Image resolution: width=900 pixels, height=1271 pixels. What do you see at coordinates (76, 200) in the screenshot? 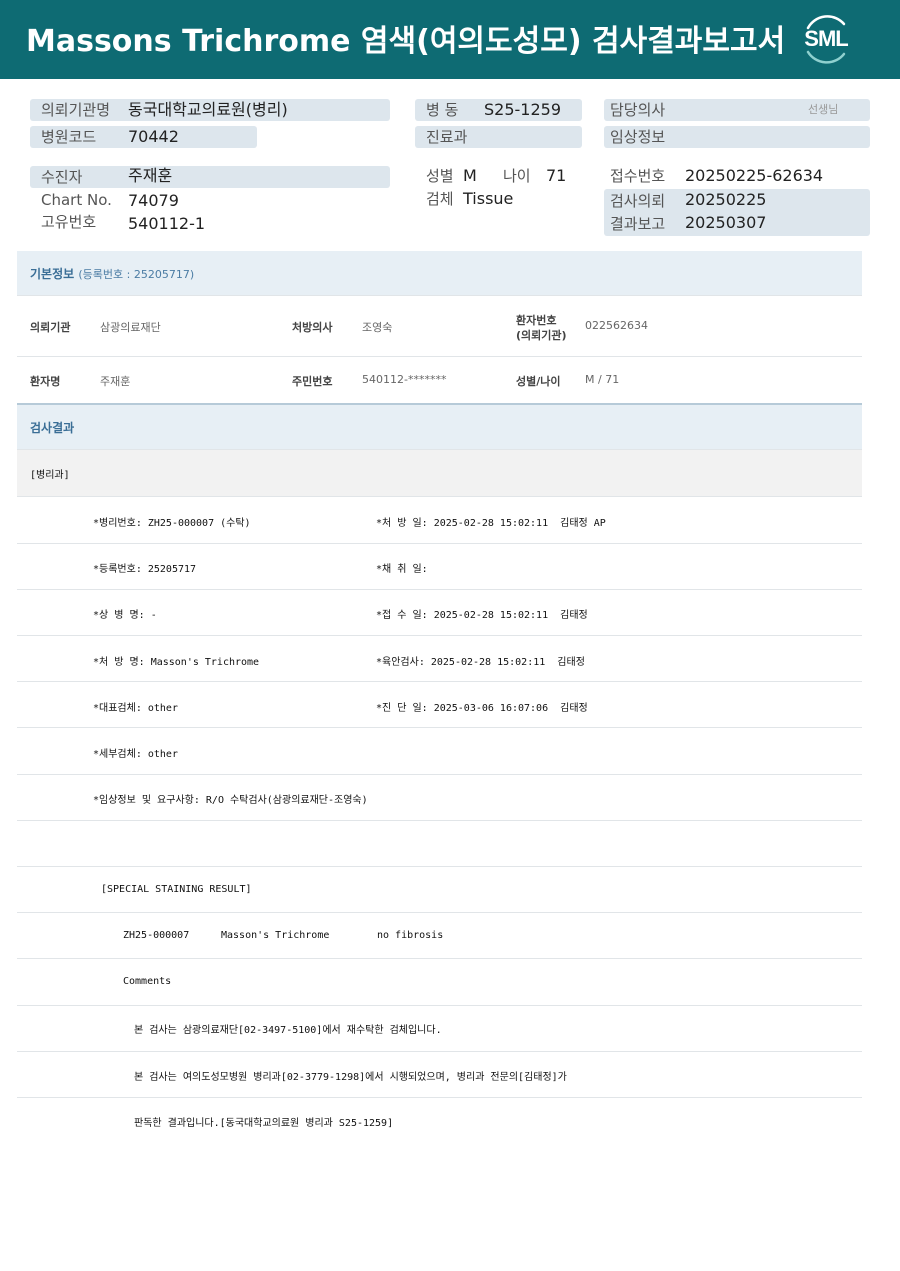
I see `chart-label: Chart No.` at bounding box center [76, 200].